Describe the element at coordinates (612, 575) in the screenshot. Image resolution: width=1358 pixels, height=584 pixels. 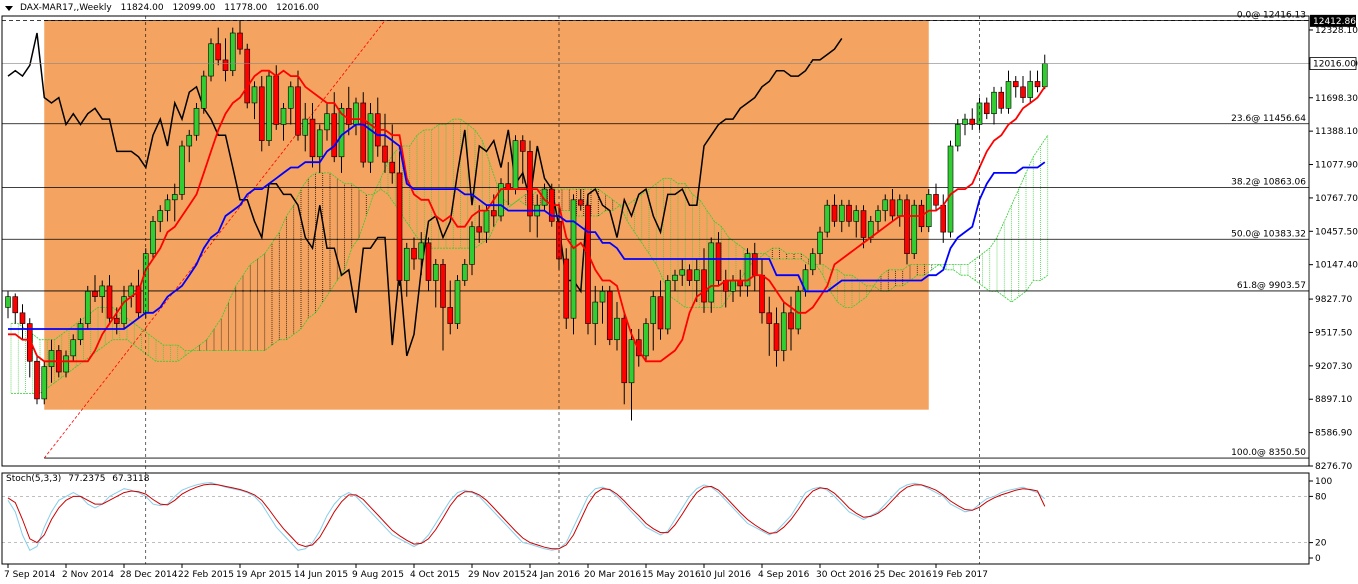
I see `x-tick-label: 20 Mar 2016` at that location.